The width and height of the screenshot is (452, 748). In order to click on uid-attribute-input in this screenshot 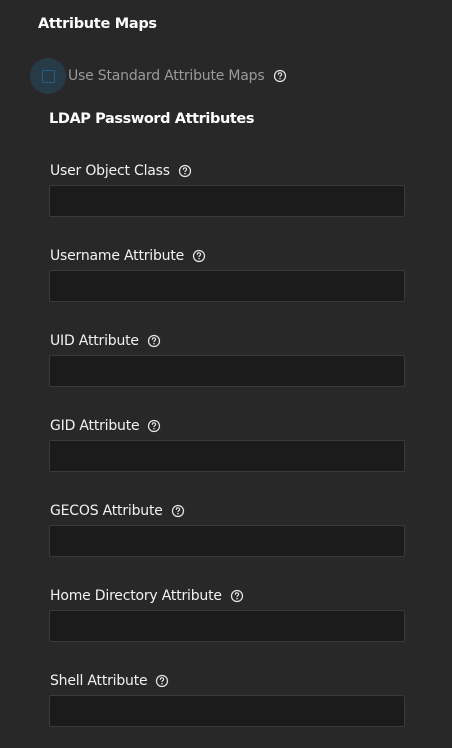, I will do `click(227, 371)`.